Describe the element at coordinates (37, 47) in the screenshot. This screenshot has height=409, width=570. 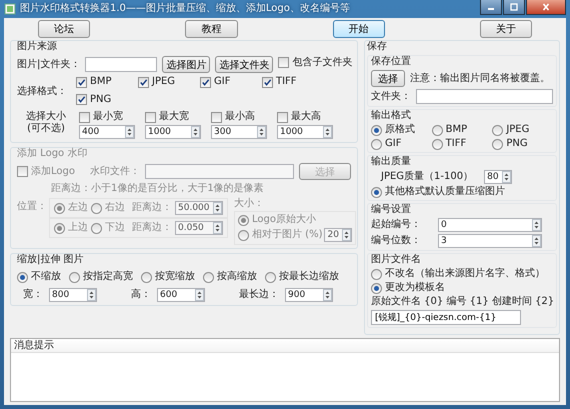
I see `group-title: 图片来源` at that location.